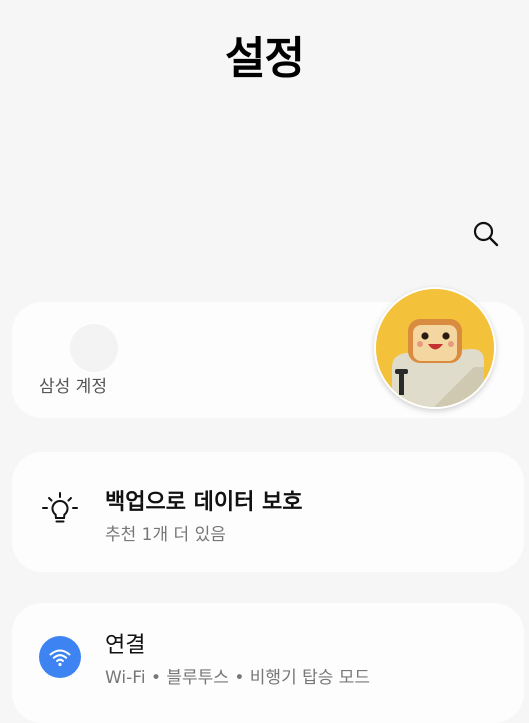 The height and width of the screenshot is (723, 529). Describe the element at coordinates (165, 535) in the screenshot. I see `suggestion-subtitle: 추천 1개 더 있음` at that location.